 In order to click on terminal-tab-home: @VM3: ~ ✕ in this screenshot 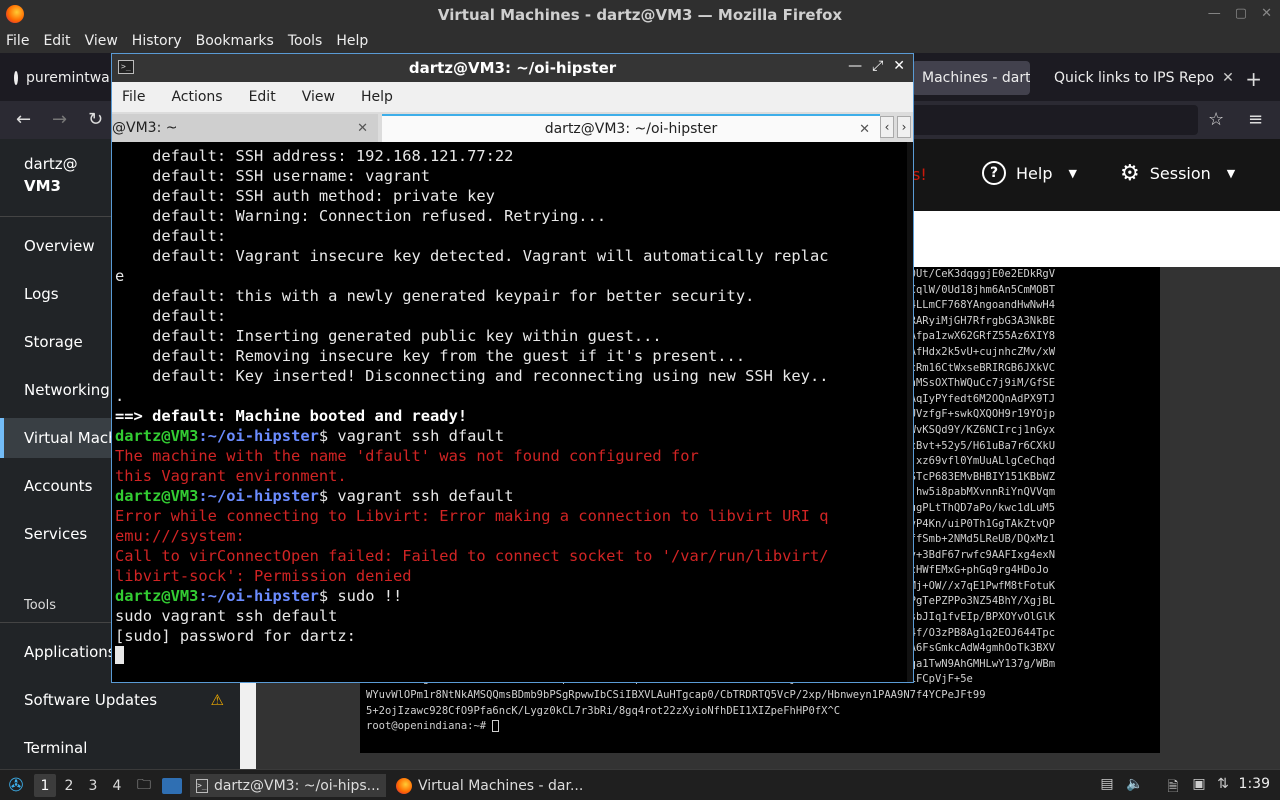, I will do `click(245, 128)`.